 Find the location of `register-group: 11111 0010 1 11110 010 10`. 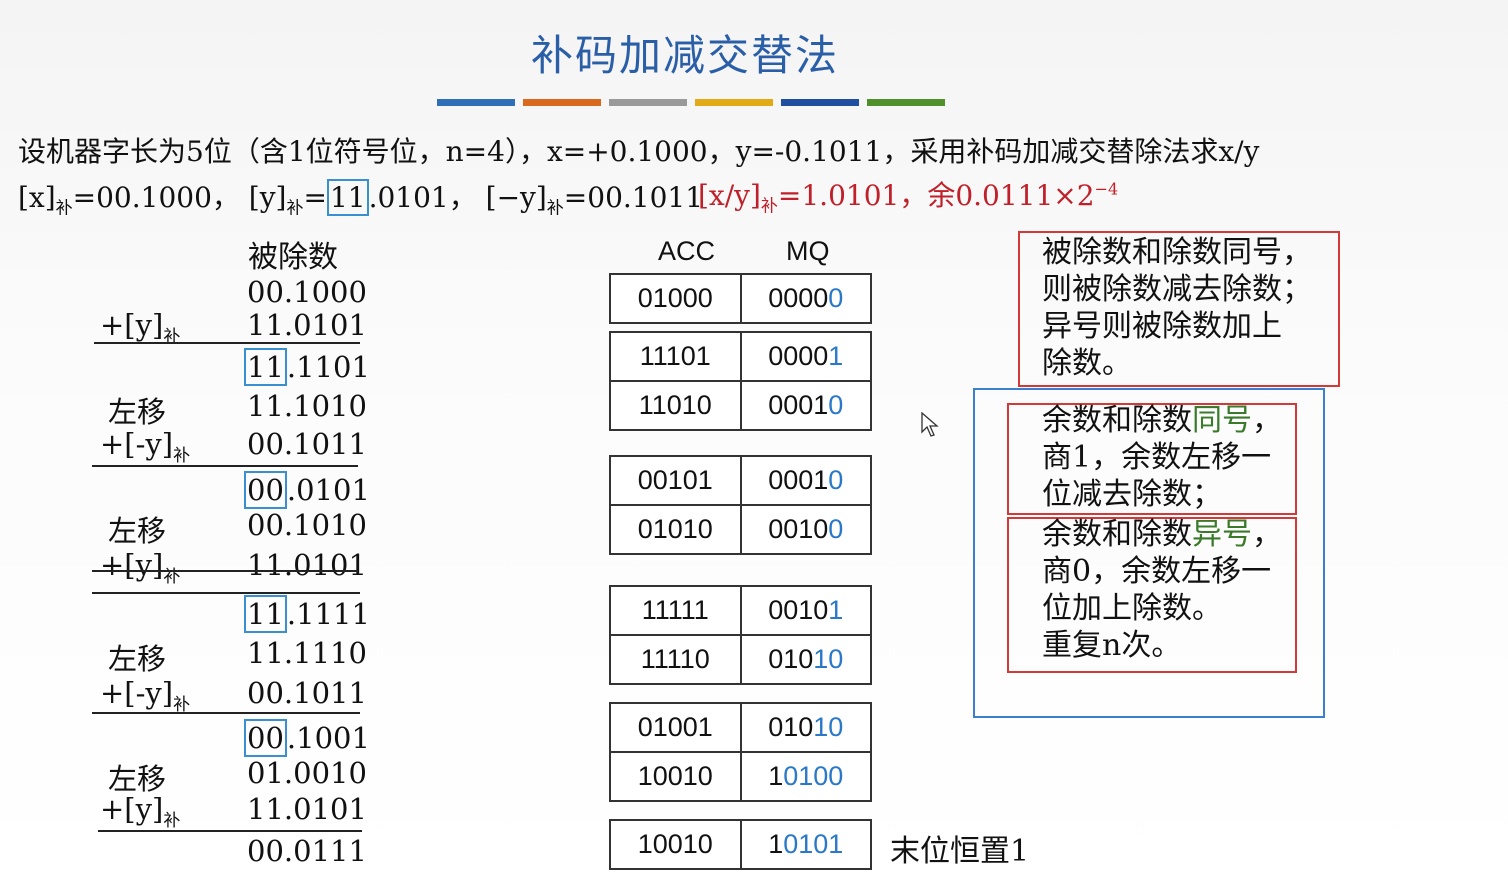

register-group: 11111 0010 1 11110 010 10 is located at coordinates (740, 635).